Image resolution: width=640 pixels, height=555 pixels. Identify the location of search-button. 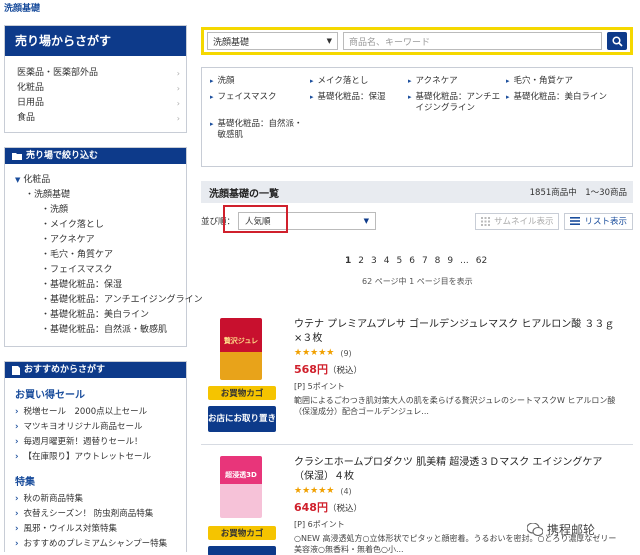
(617, 41).